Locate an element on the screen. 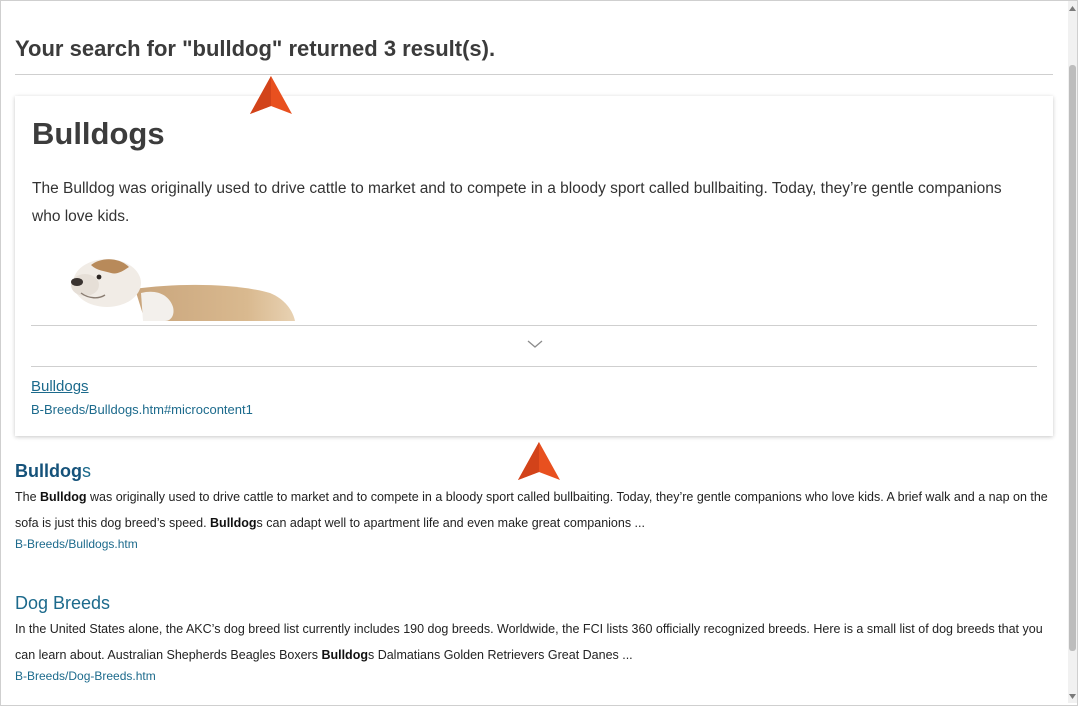 The height and width of the screenshot is (706, 1078). result-title-link: Dog Breeds is located at coordinates (534, 603).